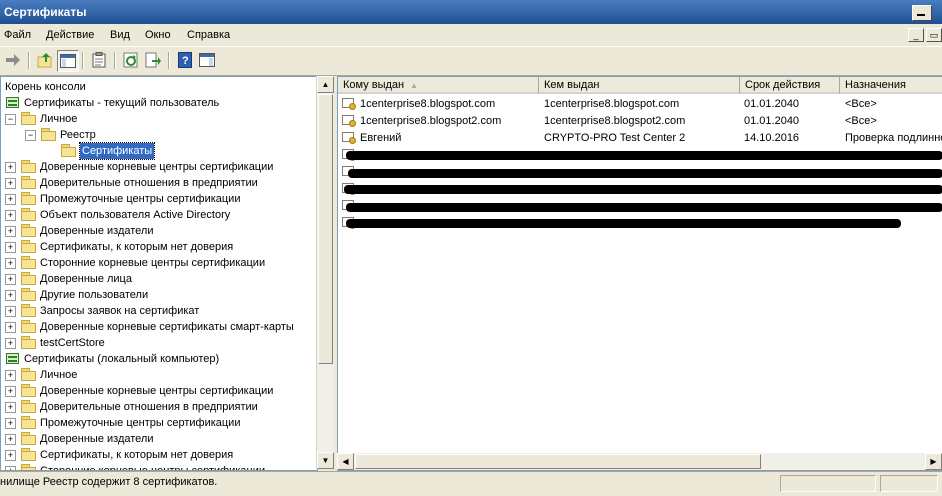  What do you see at coordinates (78, 135) in the screenshot?
I see `tree-item-label: Реестр` at bounding box center [78, 135].